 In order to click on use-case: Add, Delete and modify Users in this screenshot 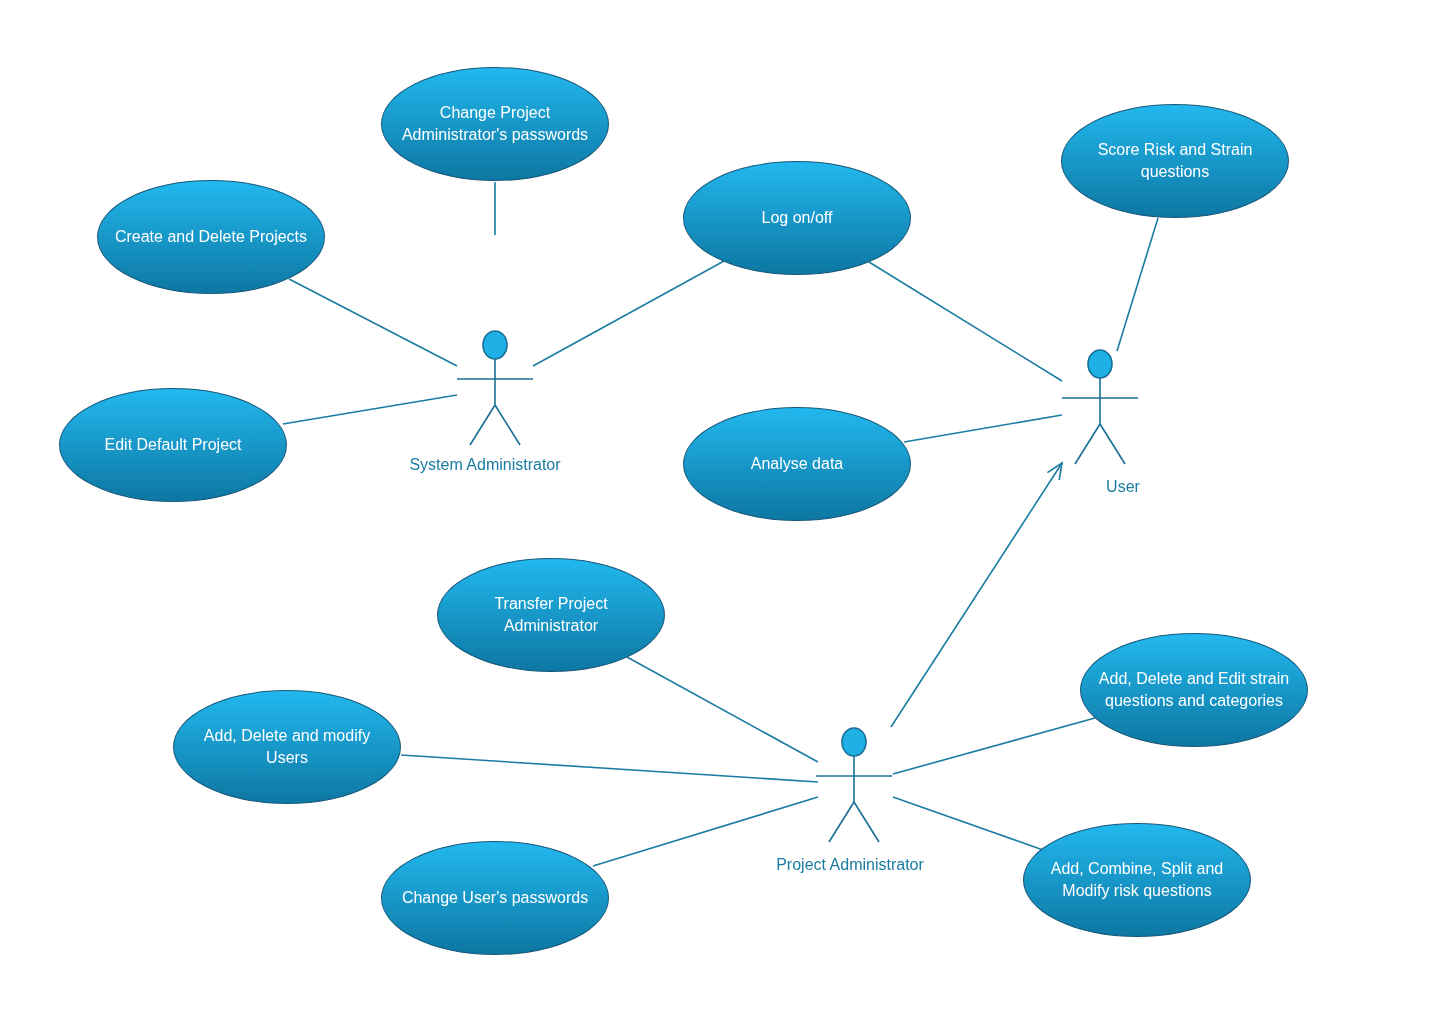, I will do `click(287, 747)`.